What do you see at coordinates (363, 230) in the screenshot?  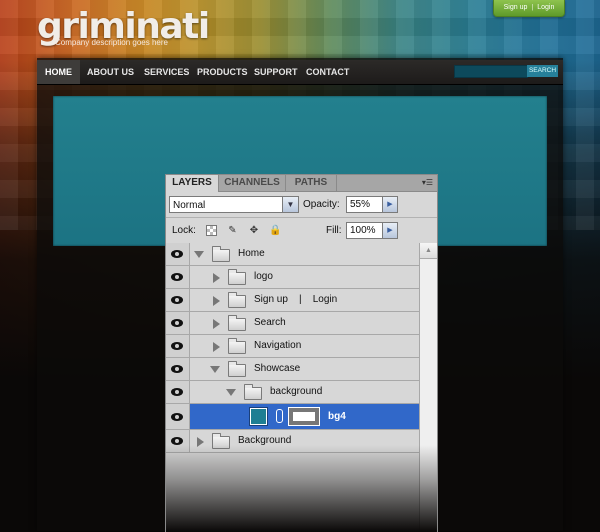 I see `fill-value: 100%` at bounding box center [363, 230].